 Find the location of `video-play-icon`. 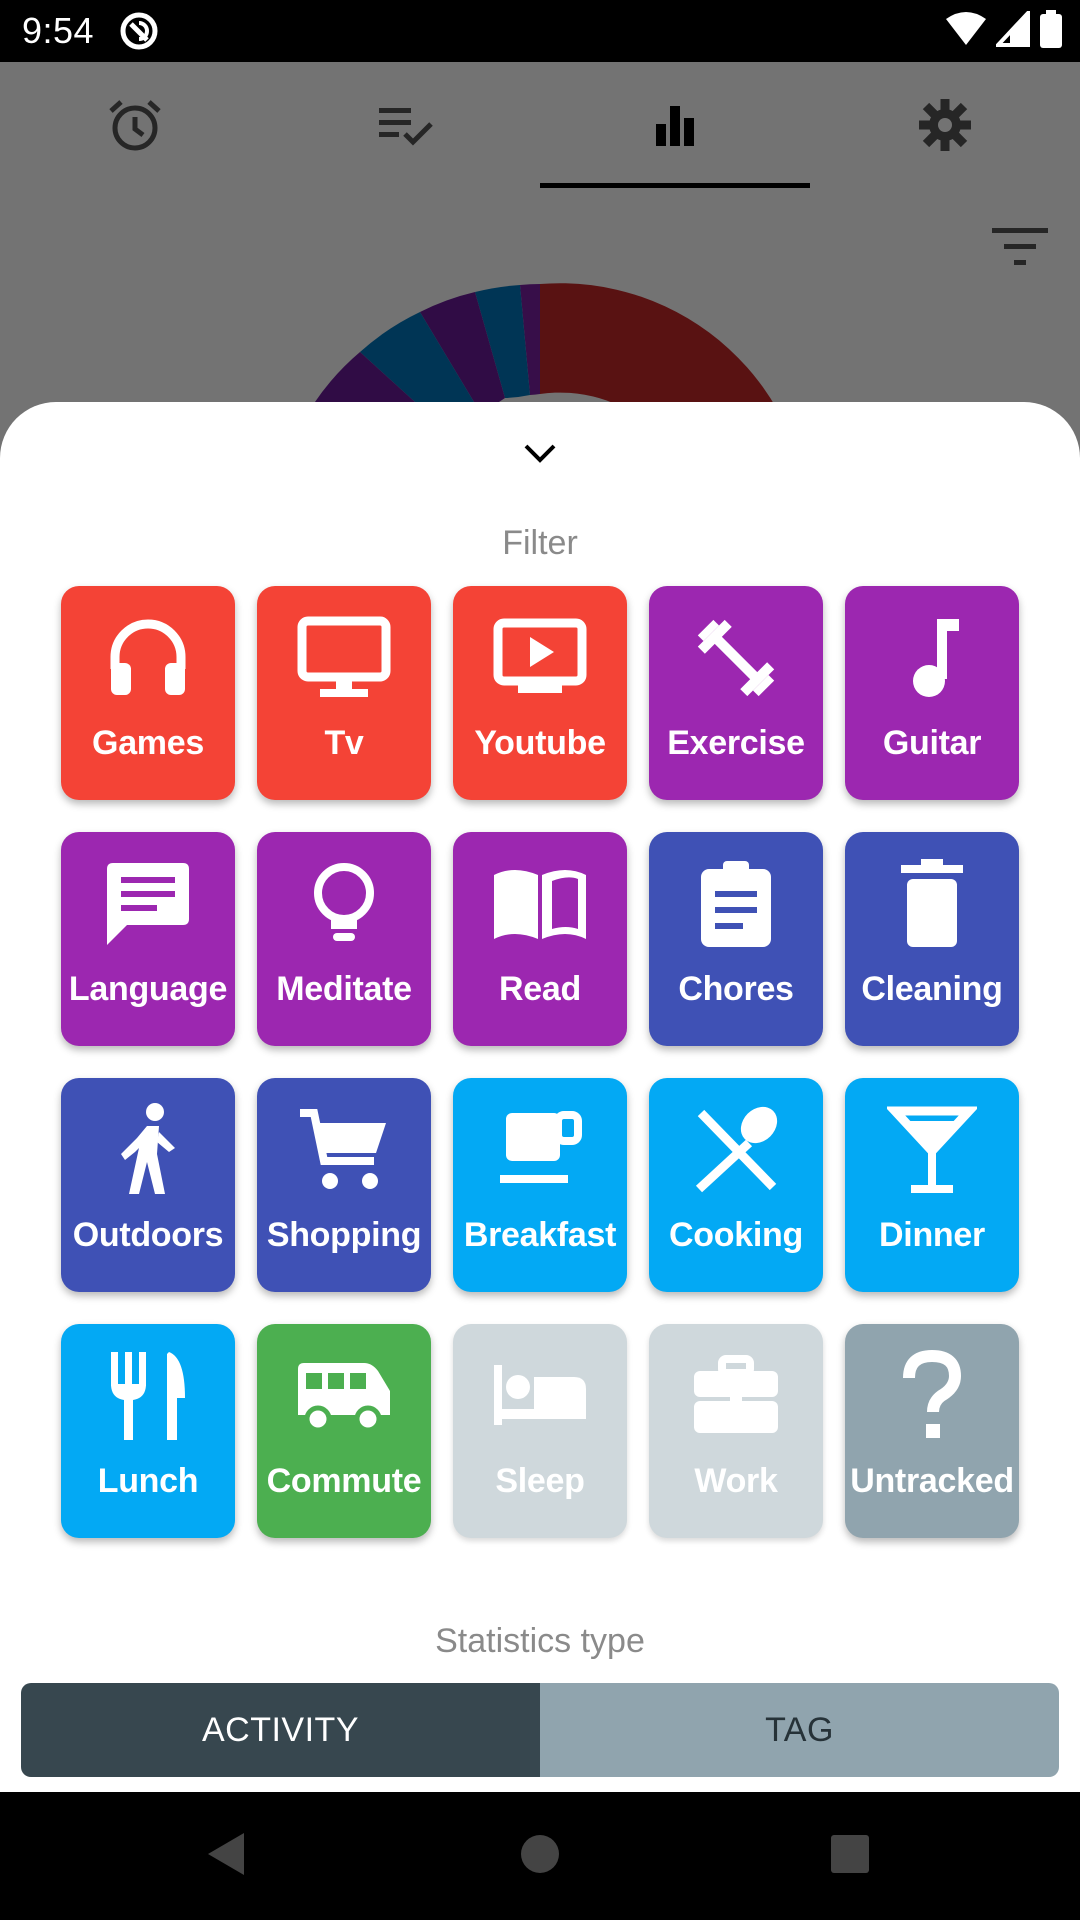

video-play-icon is located at coordinates (540, 658).